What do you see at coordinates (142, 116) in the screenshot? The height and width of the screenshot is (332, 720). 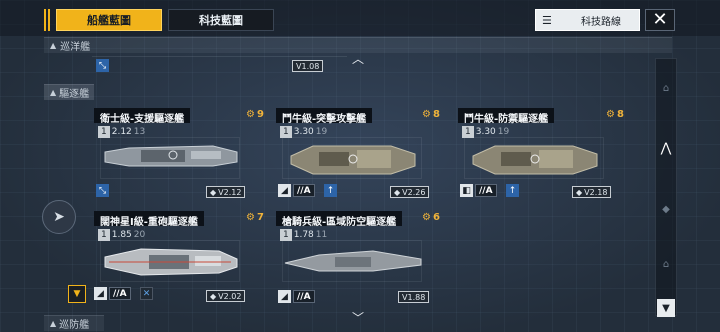 I see `ship-title: 衛士級-支援驅逐艦` at bounding box center [142, 116].